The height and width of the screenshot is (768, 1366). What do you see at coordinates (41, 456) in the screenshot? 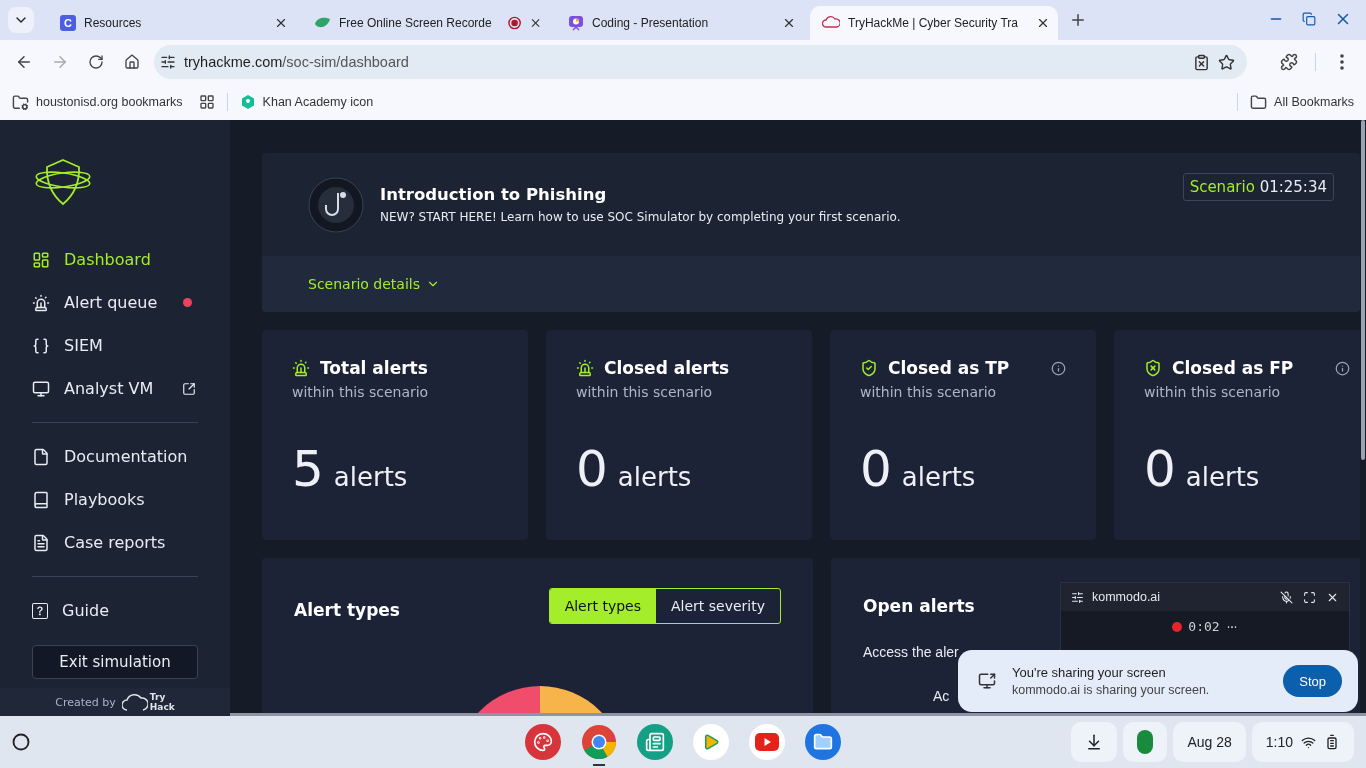
I see `document-icon` at bounding box center [41, 456].